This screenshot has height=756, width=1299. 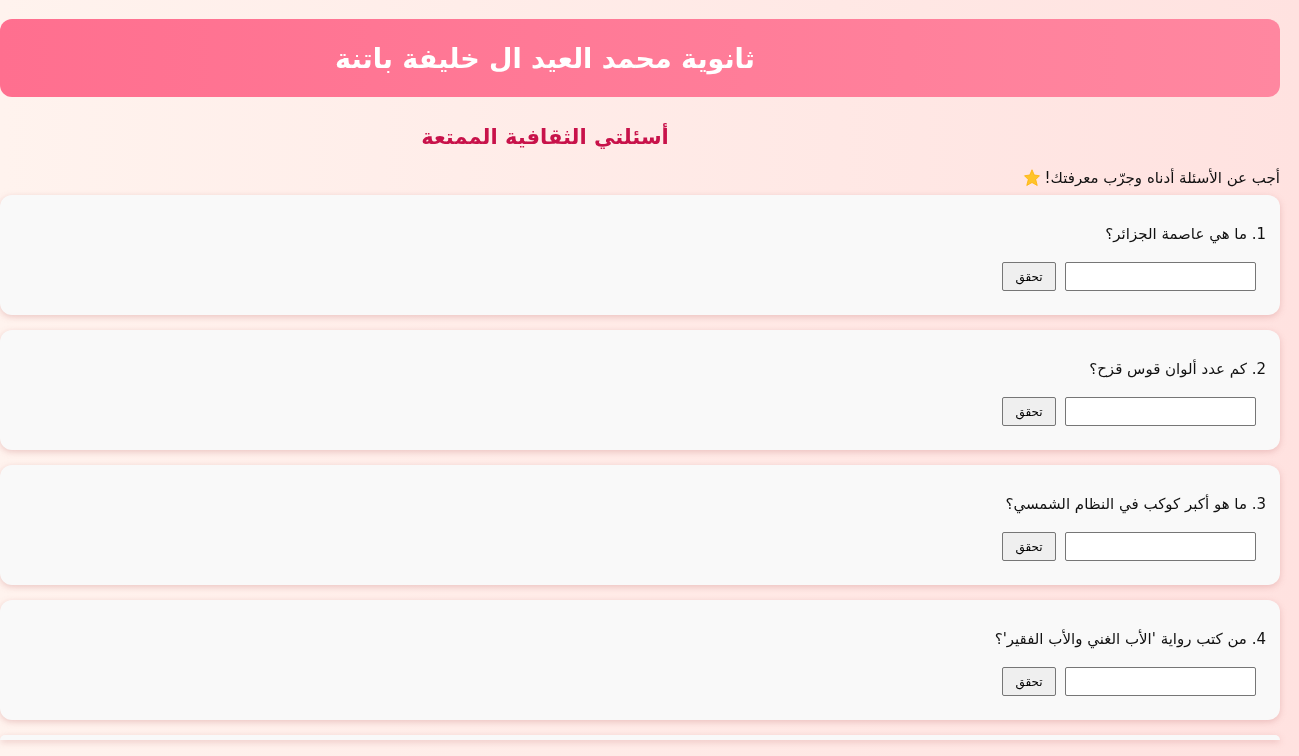 I want to click on page-heading: أسئلتي الثقافية الممتعة, so click(x=545, y=137).